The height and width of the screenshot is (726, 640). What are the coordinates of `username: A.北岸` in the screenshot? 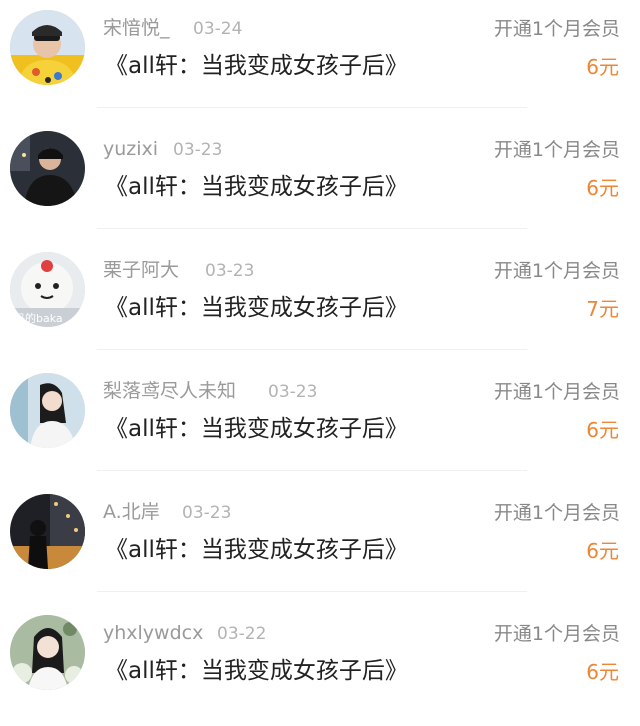 It's located at (131, 512).